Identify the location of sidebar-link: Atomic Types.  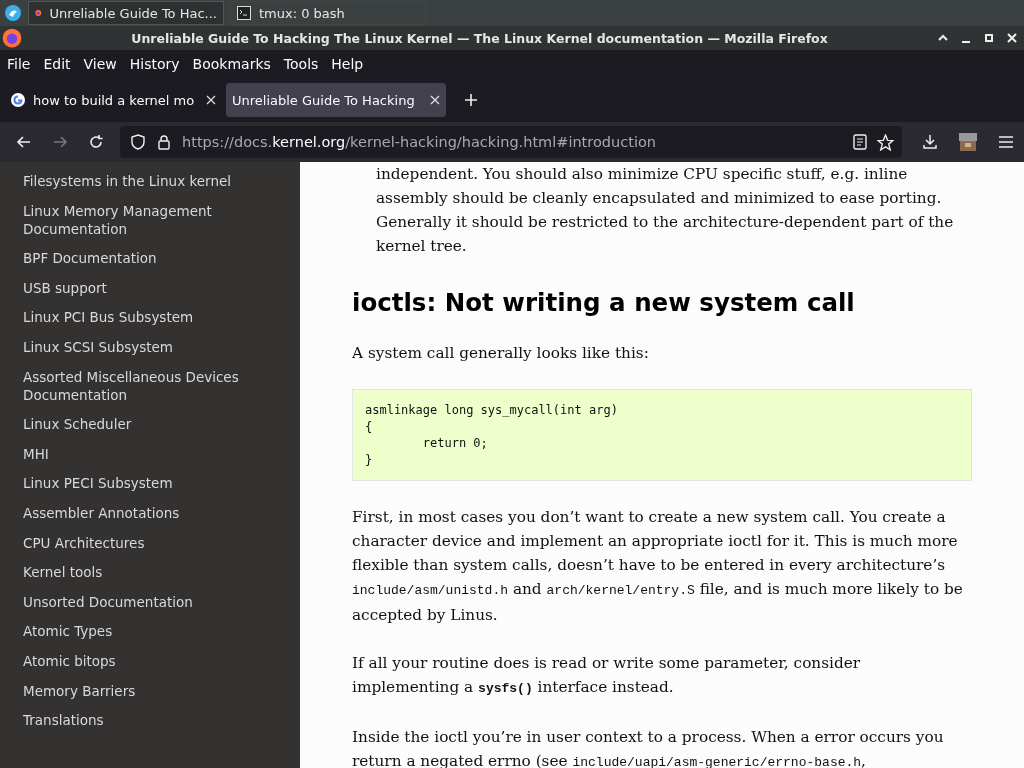
(161, 635).